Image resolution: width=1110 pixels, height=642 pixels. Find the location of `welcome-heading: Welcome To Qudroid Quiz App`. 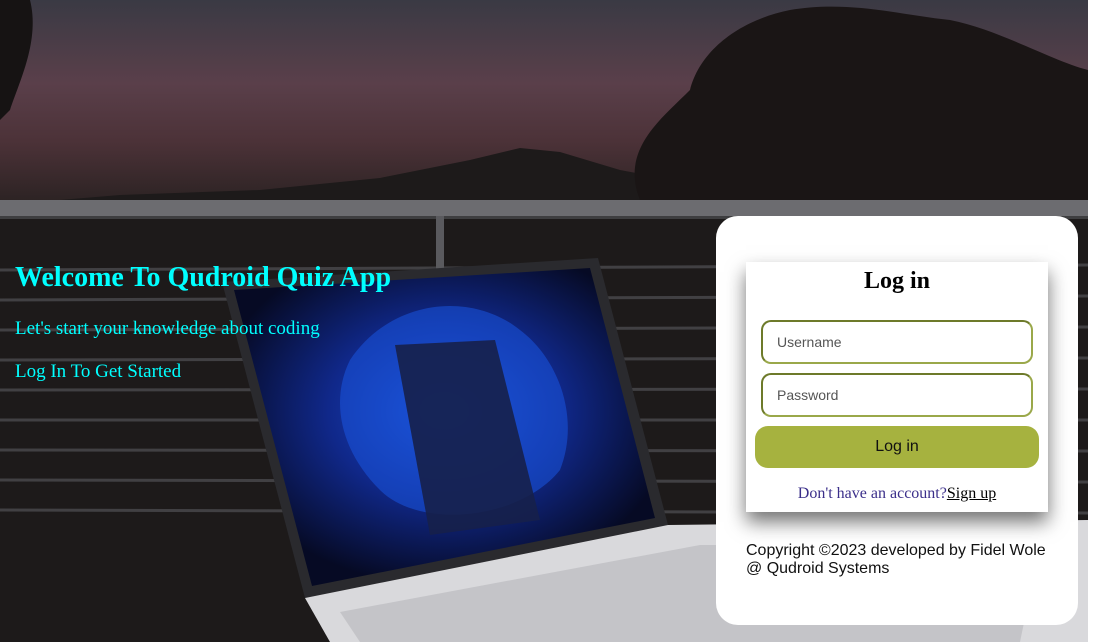

welcome-heading: Welcome To Qudroid Quiz App is located at coordinates (203, 277).